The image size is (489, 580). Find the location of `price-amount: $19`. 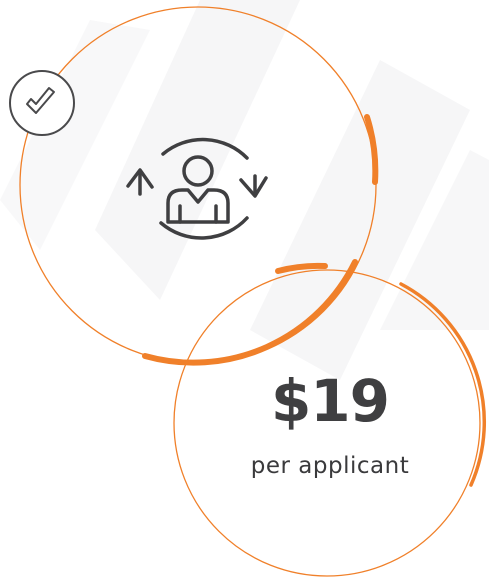

price-amount: $19 is located at coordinates (330, 401).